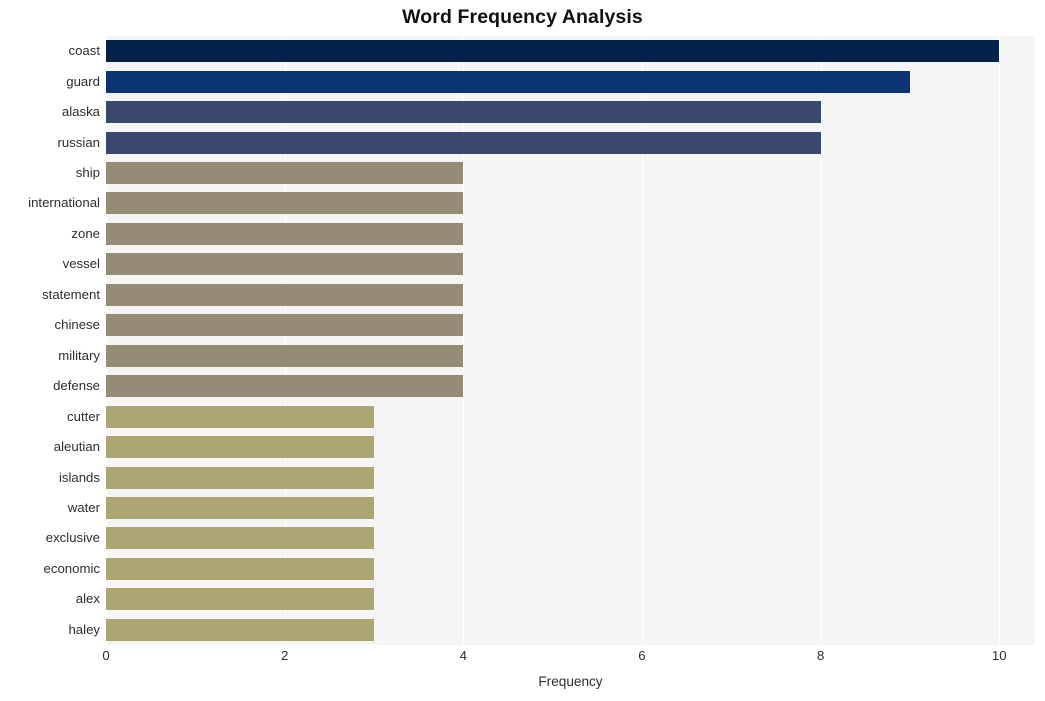 This screenshot has height=701, width=1045. What do you see at coordinates (463, 112) in the screenshot?
I see `bar-alaska` at bounding box center [463, 112].